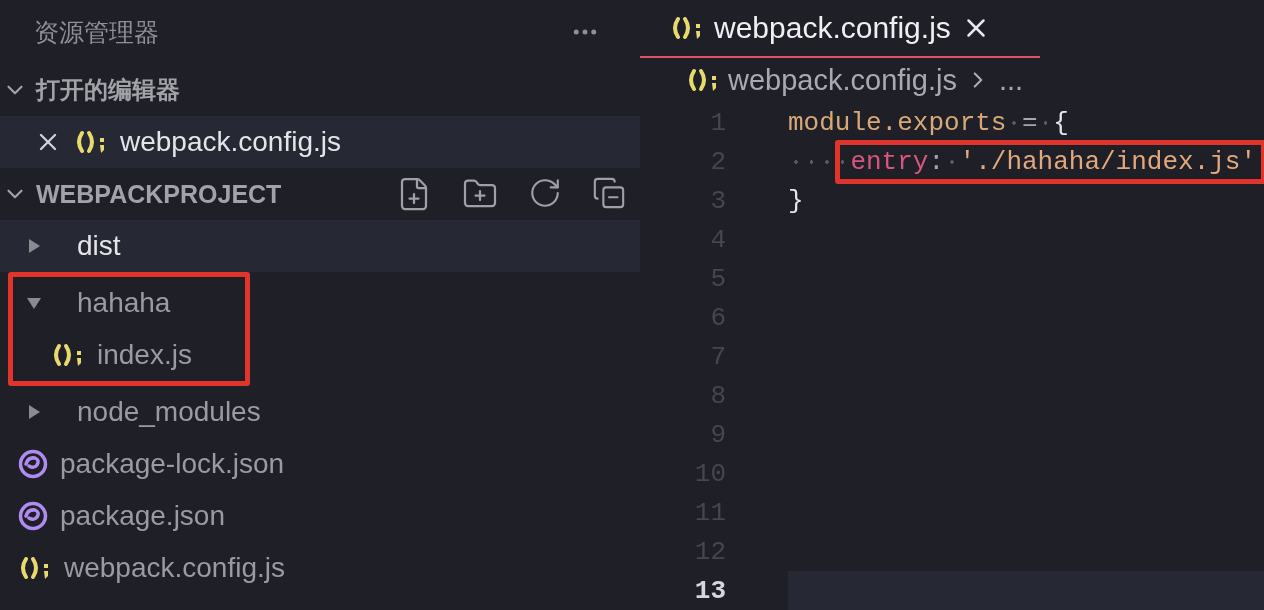  What do you see at coordinates (320, 568) in the screenshot?
I see `tree-item: webpack.config.js` at bounding box center [320, 568].